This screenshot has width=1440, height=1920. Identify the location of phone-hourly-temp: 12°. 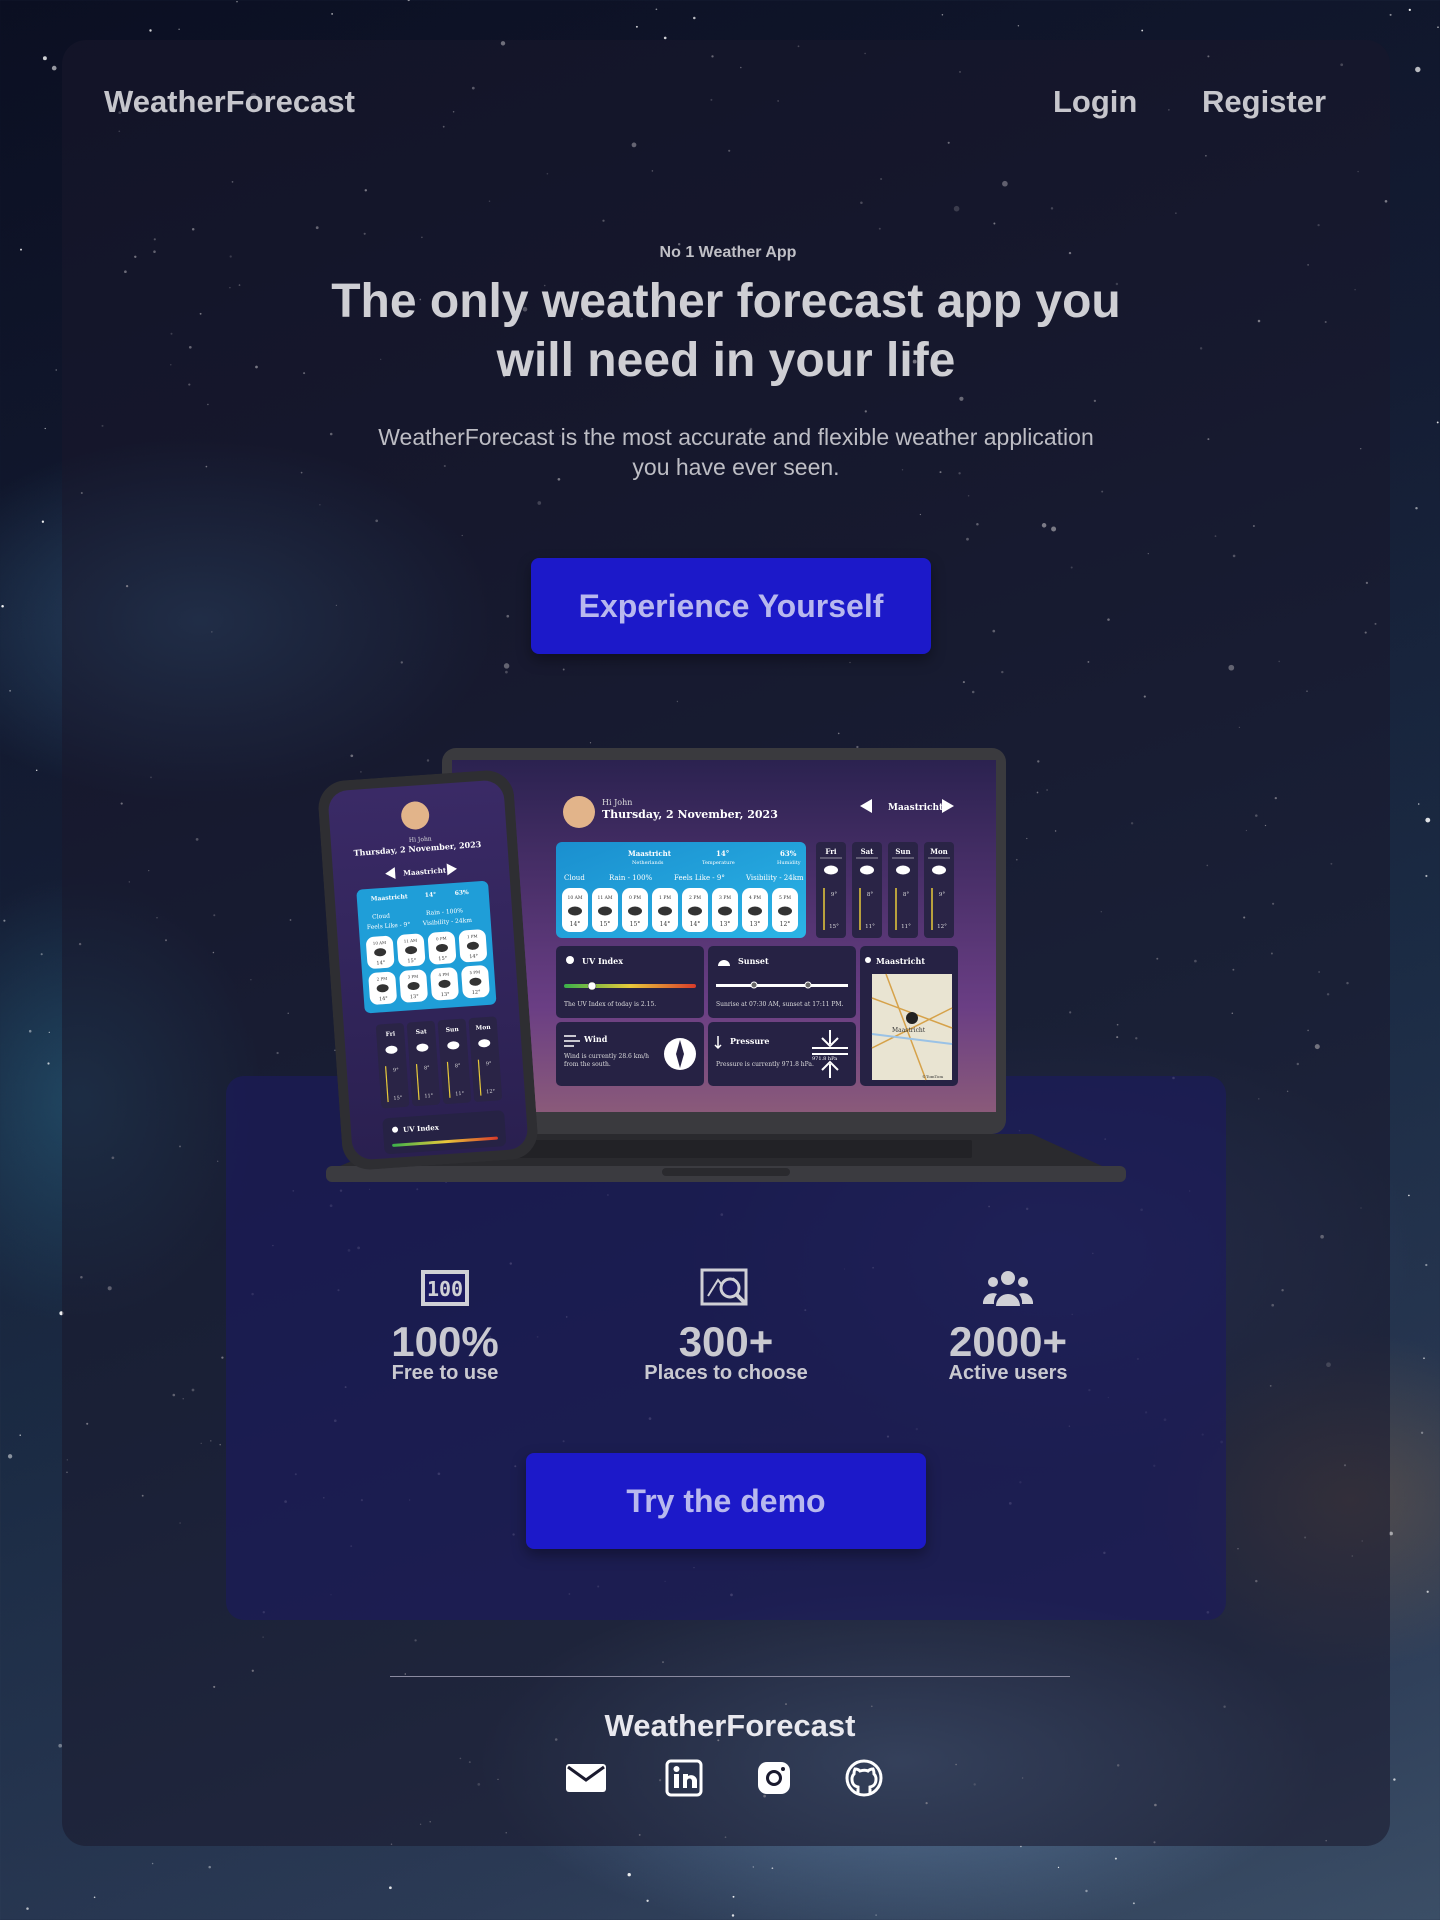
(477, 992).